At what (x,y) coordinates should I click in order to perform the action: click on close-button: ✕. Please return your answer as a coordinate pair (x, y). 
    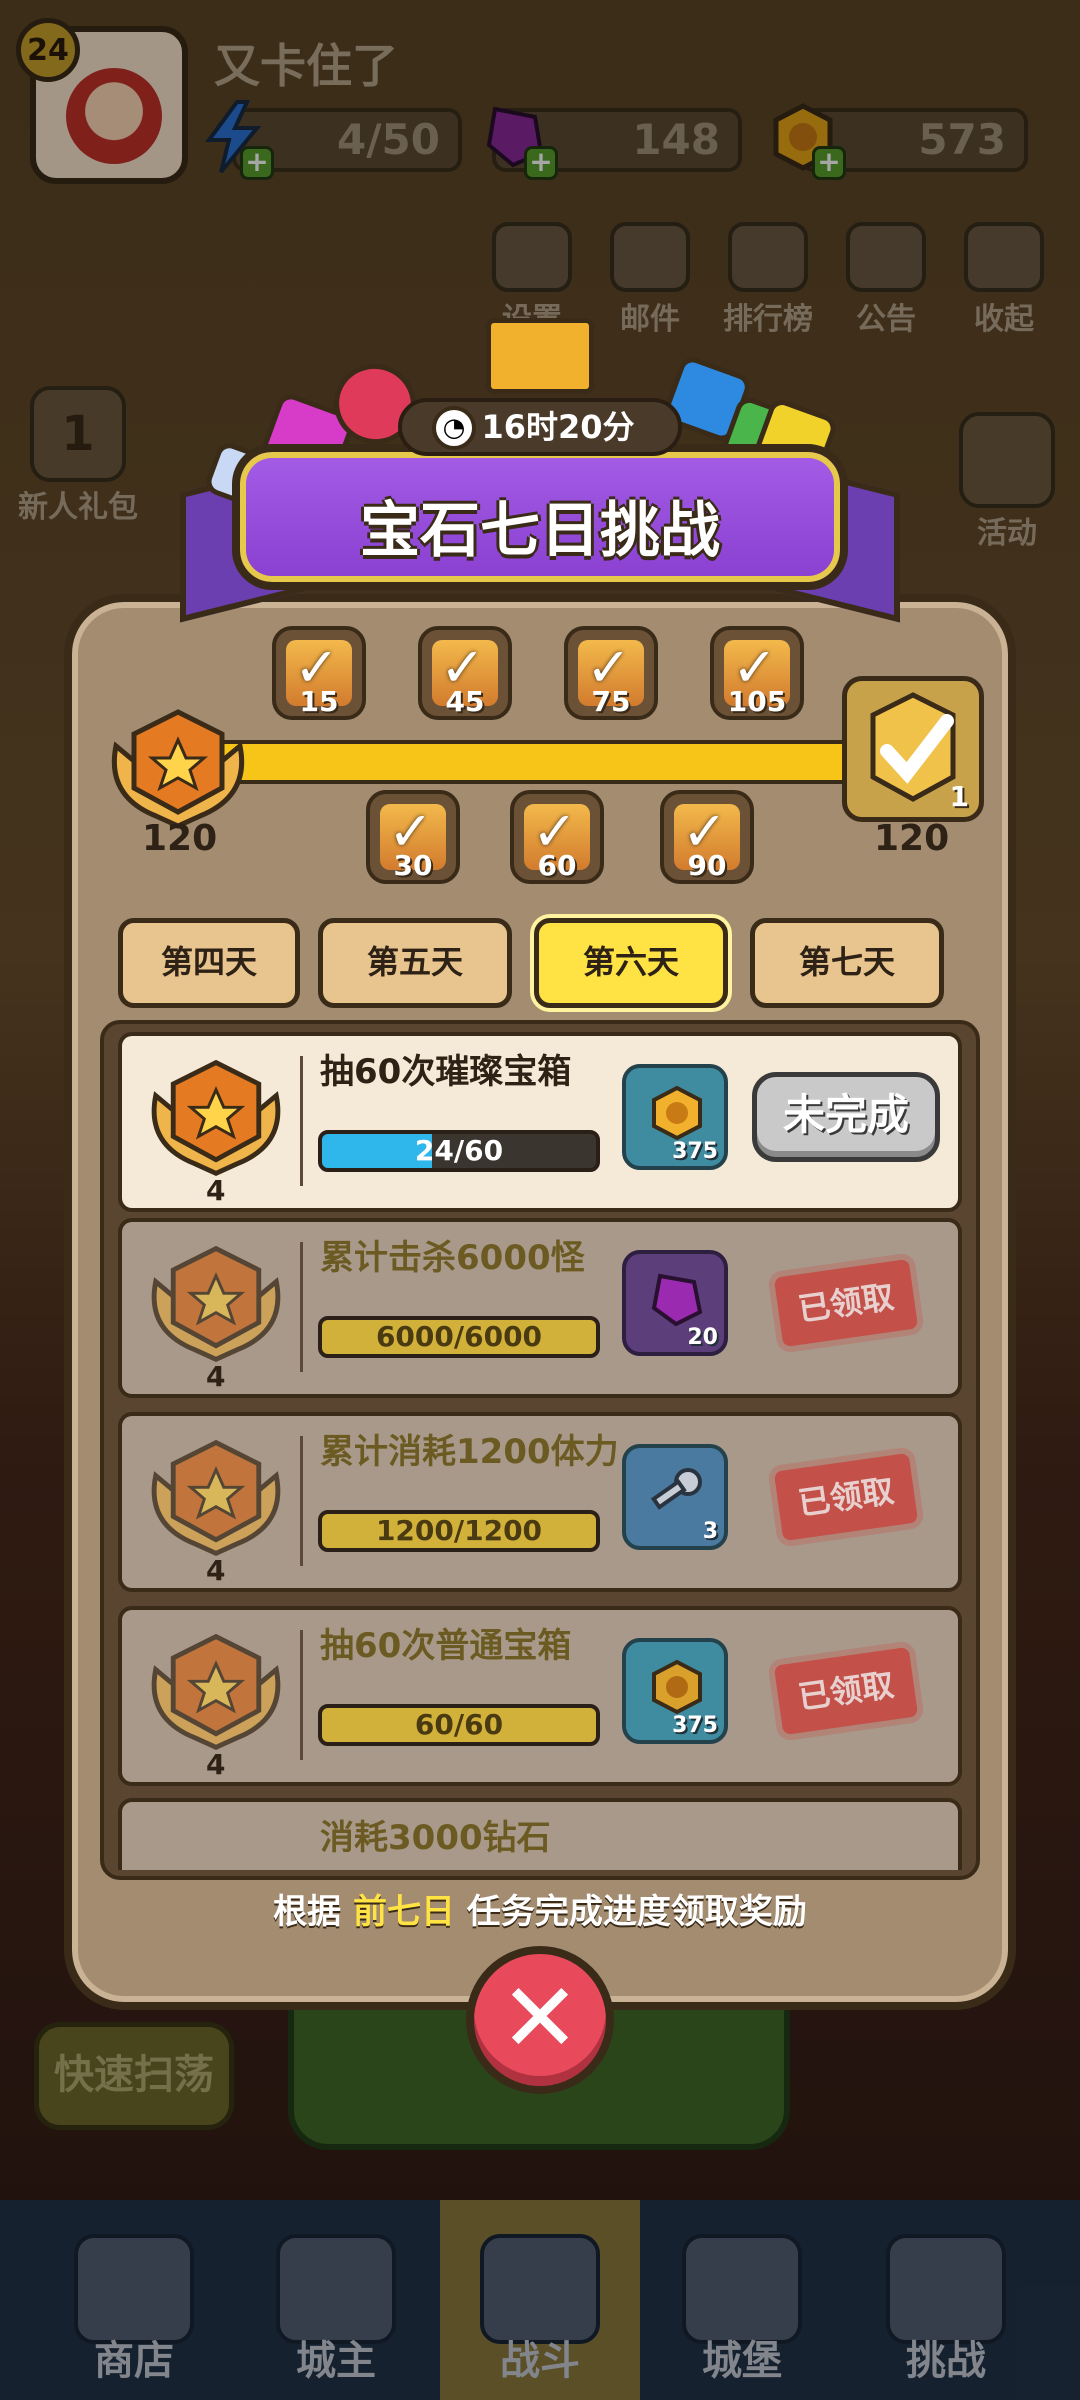
    Looking at the image, I should click on (540, 2020).